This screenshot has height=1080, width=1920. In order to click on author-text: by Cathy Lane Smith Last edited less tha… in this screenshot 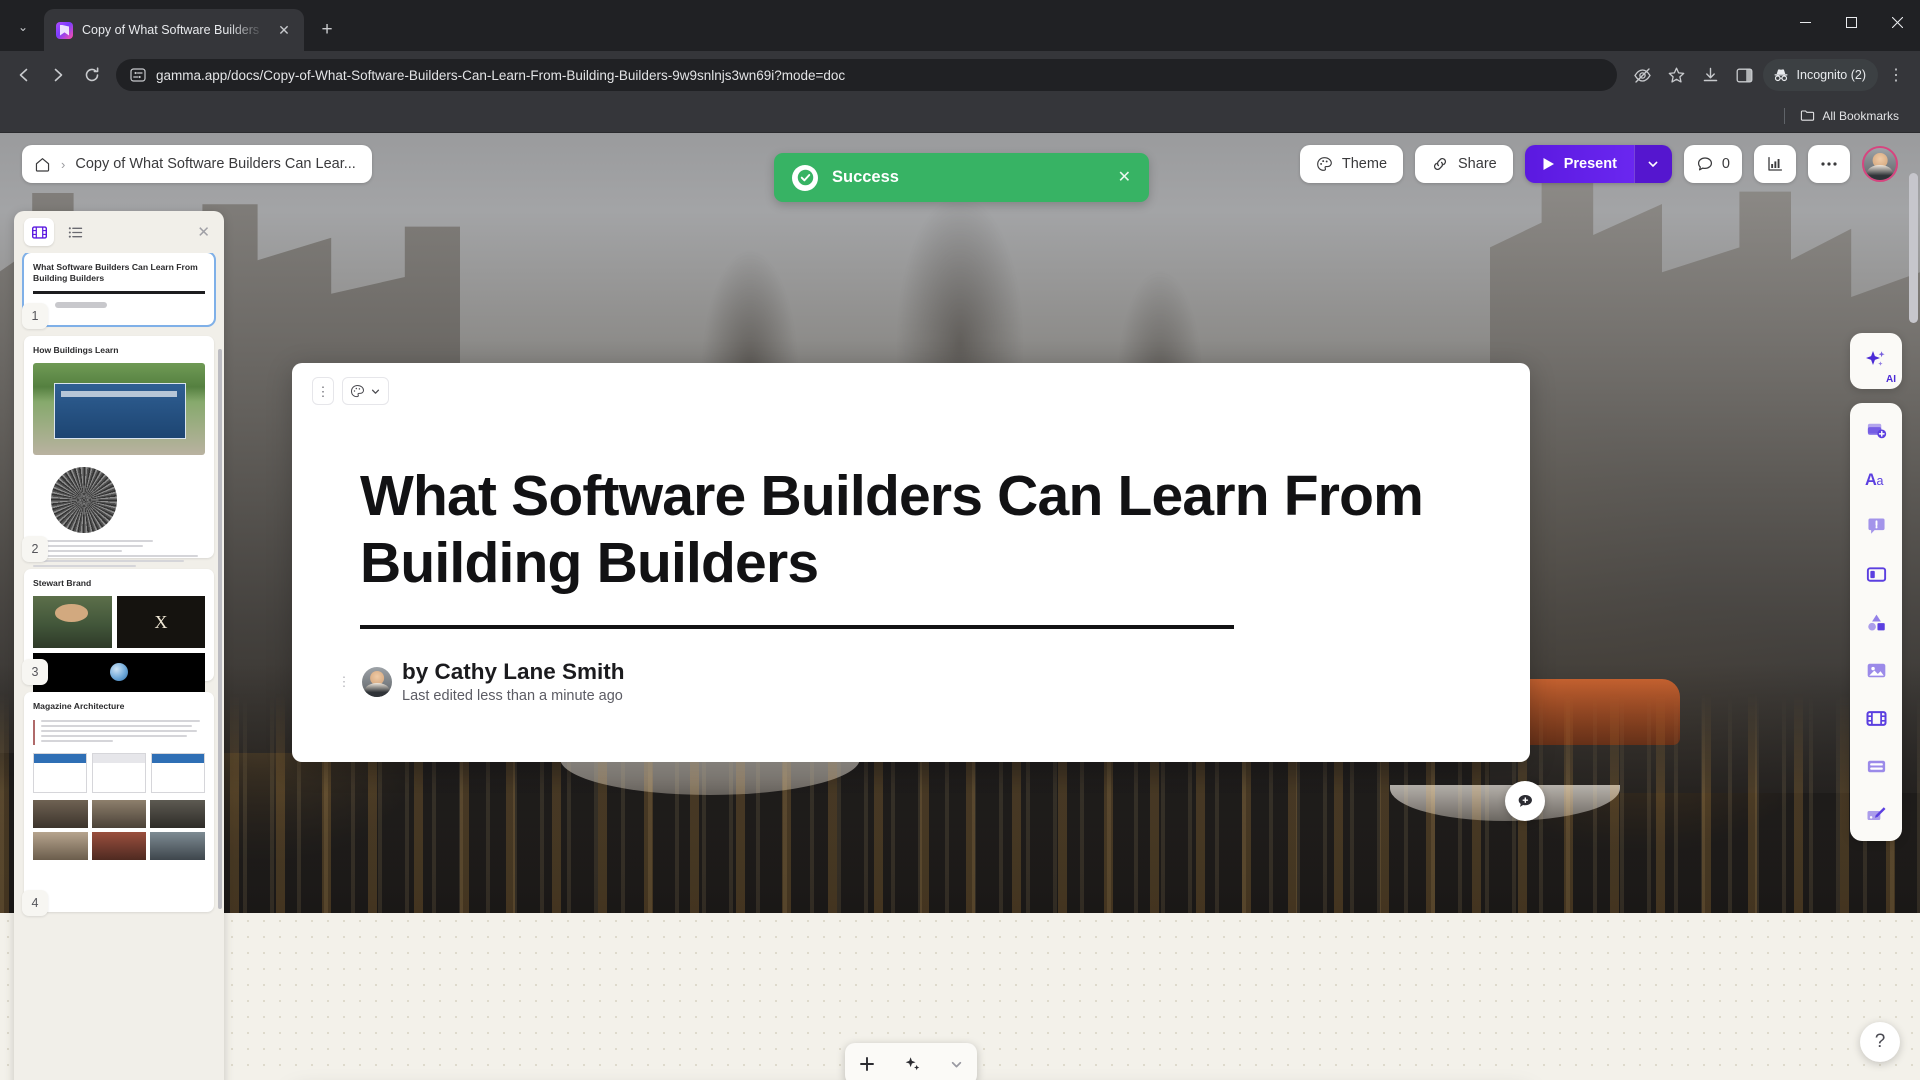, I will do `click(513, 681)`.